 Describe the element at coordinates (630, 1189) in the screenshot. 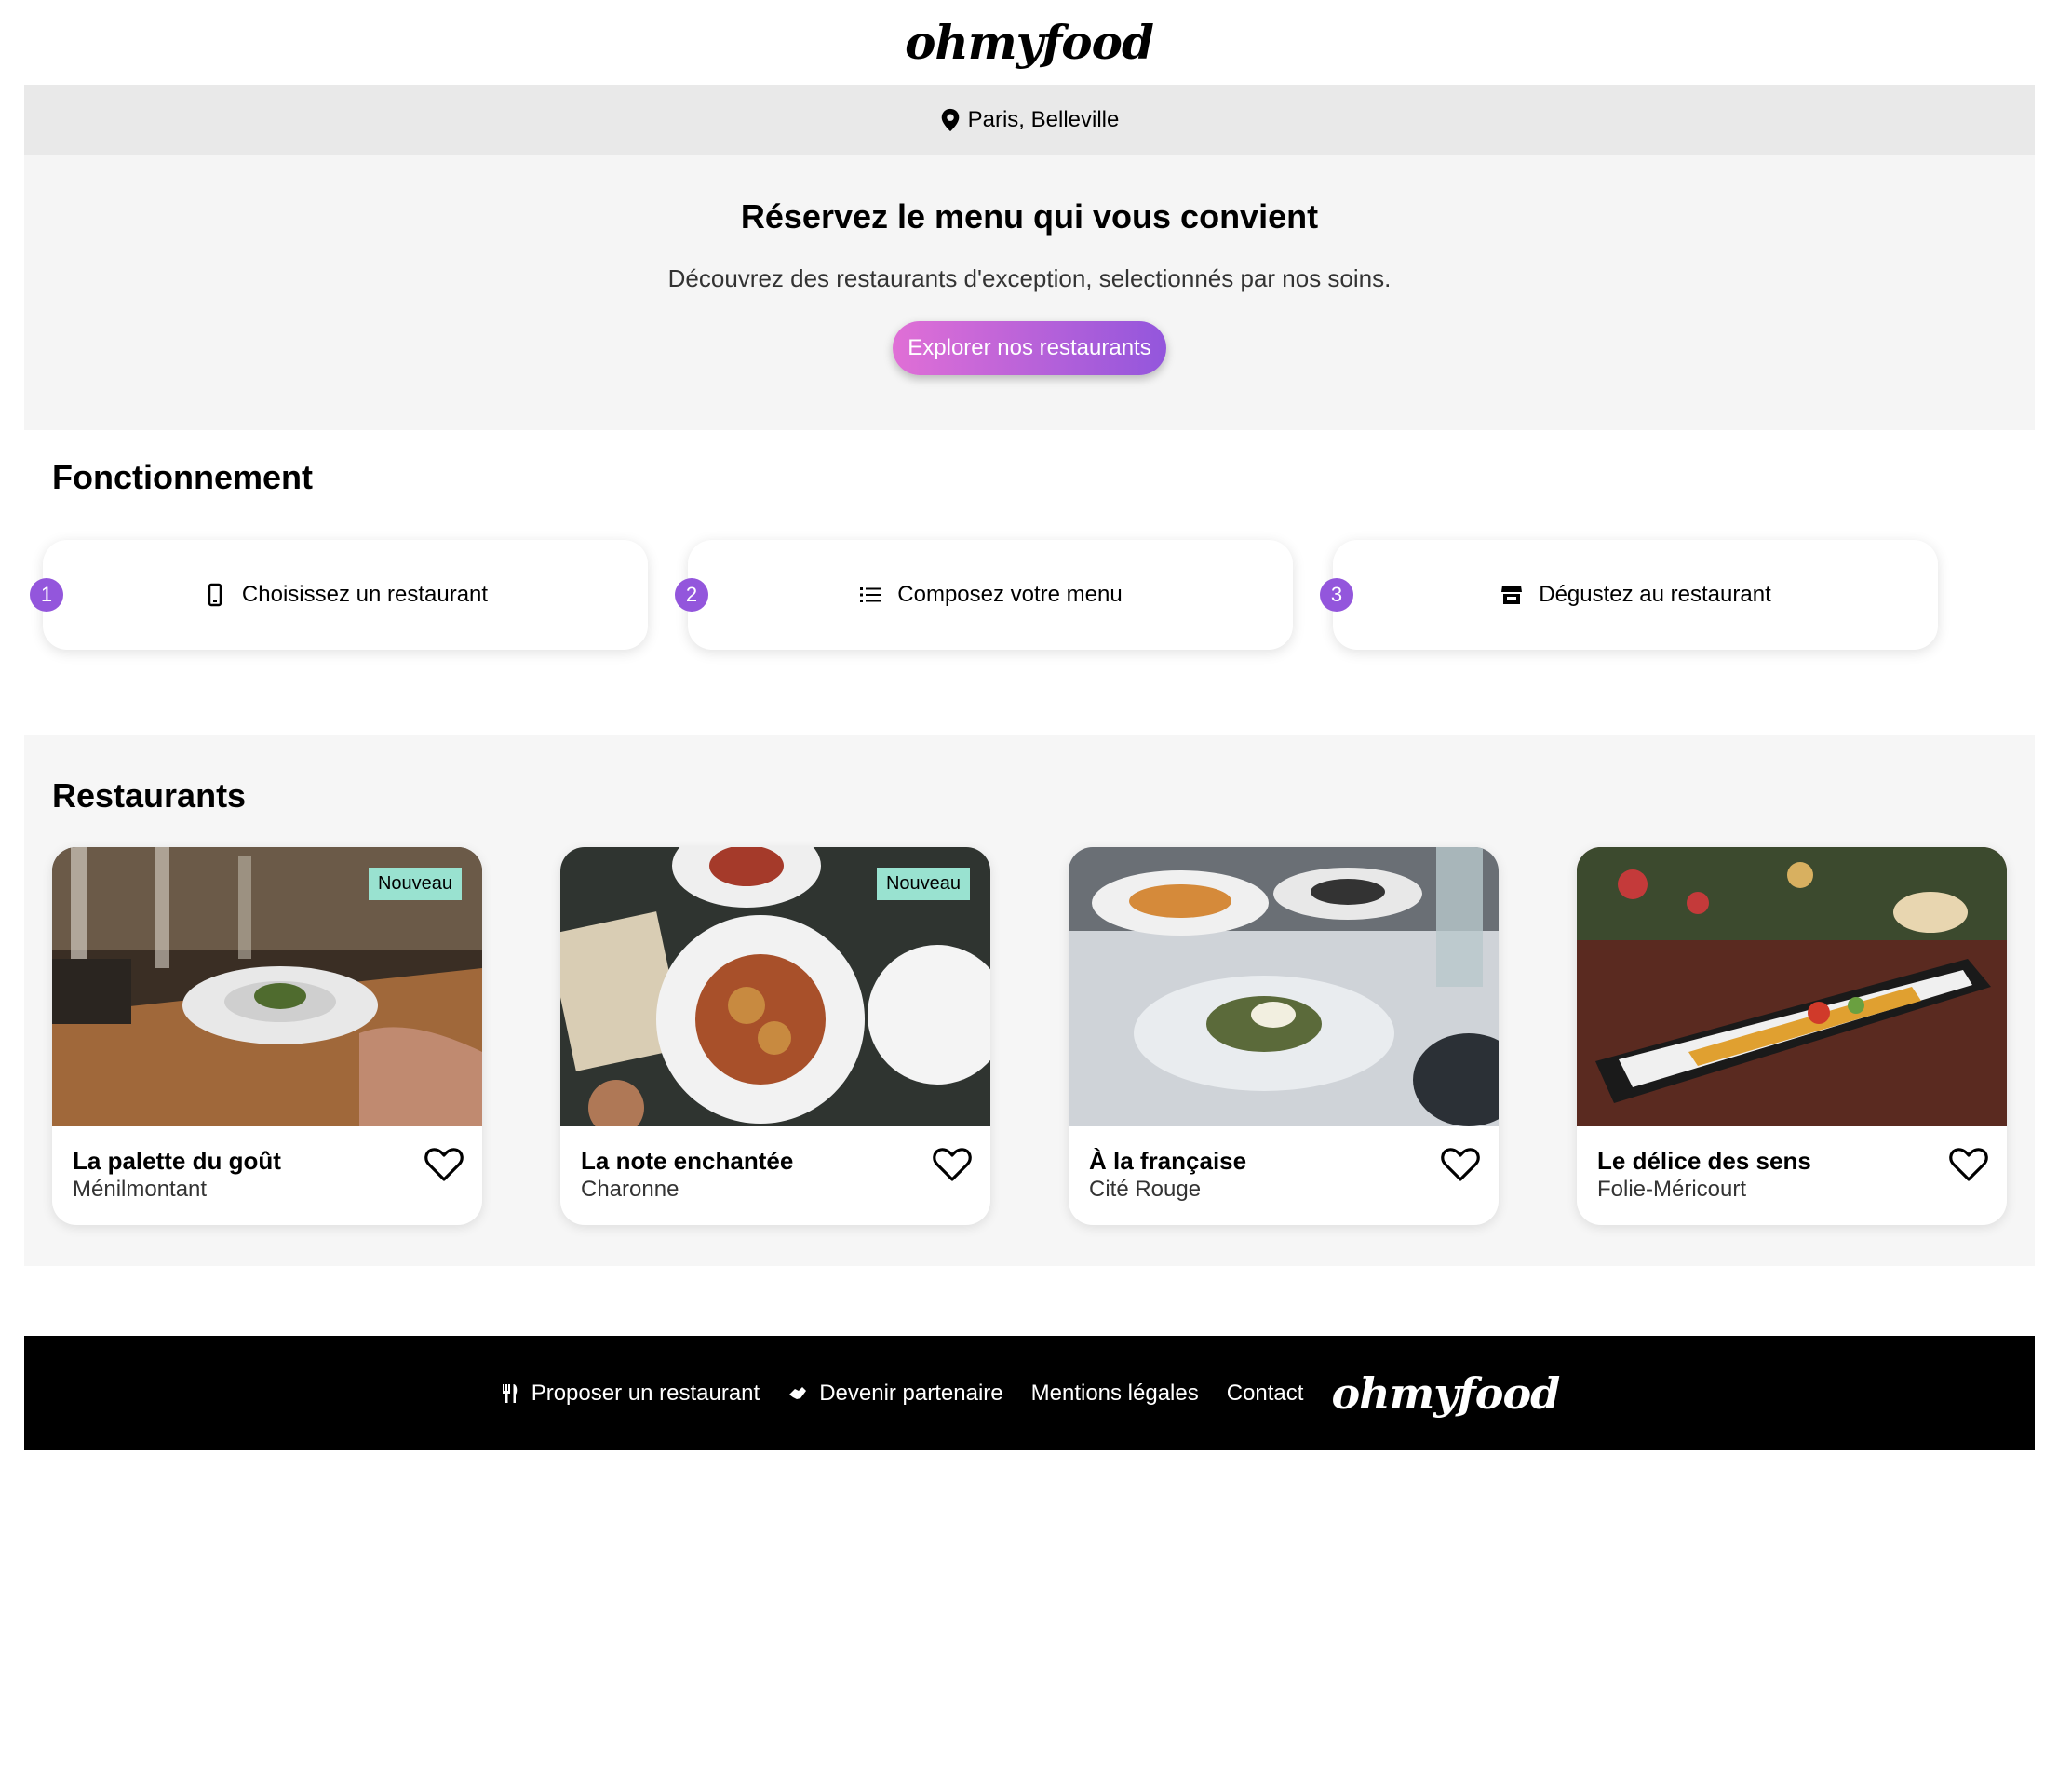

I see `restaurant-area: Charonne` at that location.